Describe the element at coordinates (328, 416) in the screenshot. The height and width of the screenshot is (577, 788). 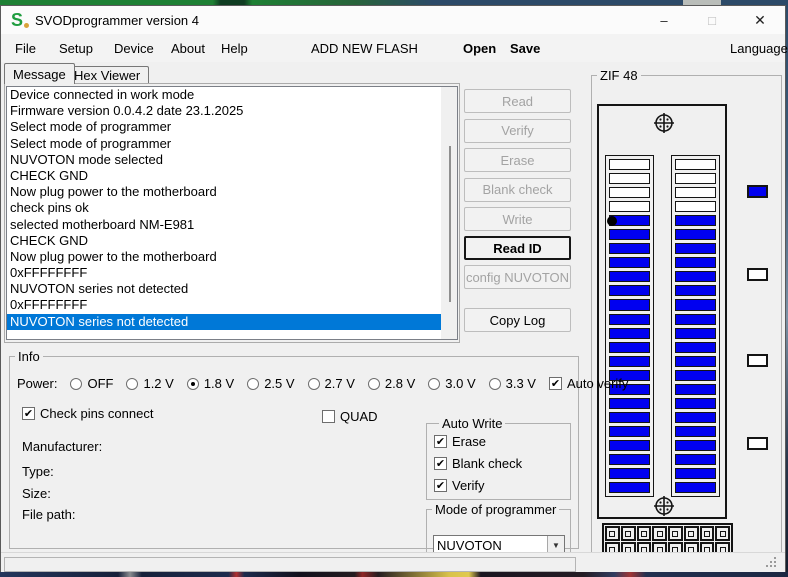
I see `checkbox` at that location.